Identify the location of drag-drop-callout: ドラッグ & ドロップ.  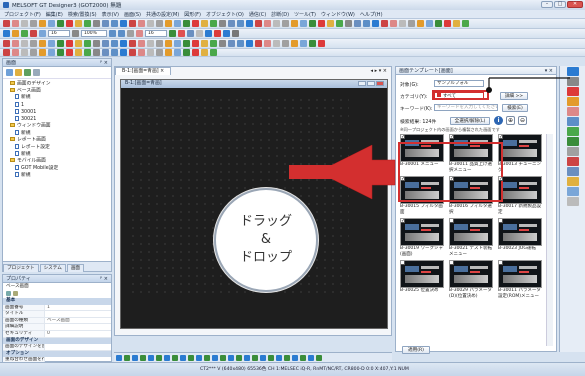
(266, 240).